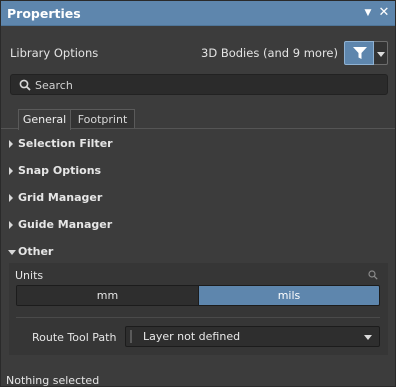  I want to click on panel-title: Properties, so click(44, 13).